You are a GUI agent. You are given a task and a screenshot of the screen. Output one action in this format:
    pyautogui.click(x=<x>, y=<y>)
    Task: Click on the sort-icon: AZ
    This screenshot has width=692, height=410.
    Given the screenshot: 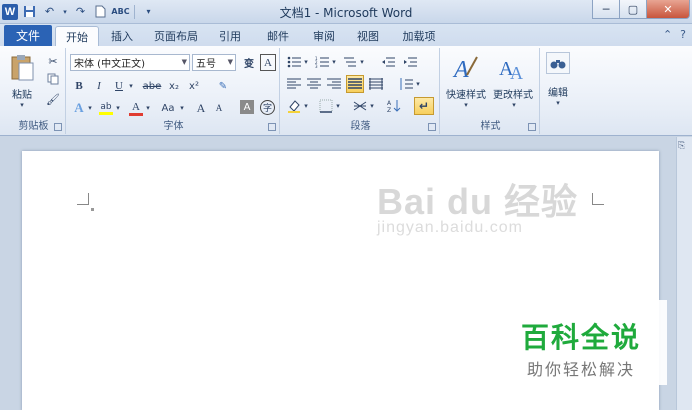 What is the action you would take?
    pyautogui.click(x=394, y=106)
    